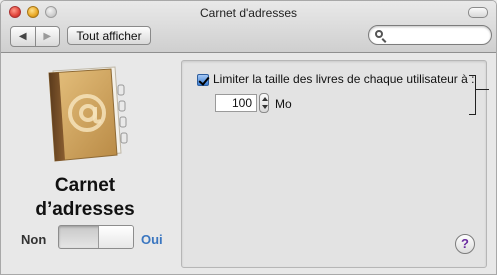 The image size is (497, 275). What do you see at coordinates (248, 13) in the screenshot?
I see `window-title: Carnet d'adresses` at bounding box center [248, 13].